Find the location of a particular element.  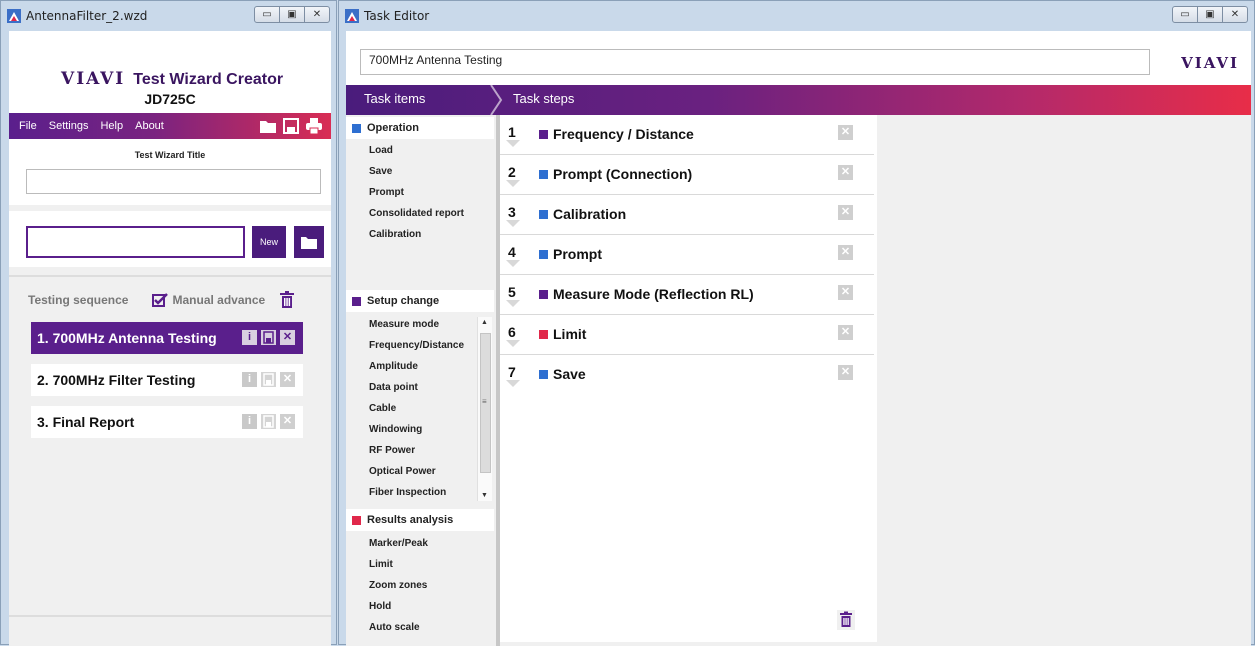

step-number: 1 is located at coordinates (513, 135).